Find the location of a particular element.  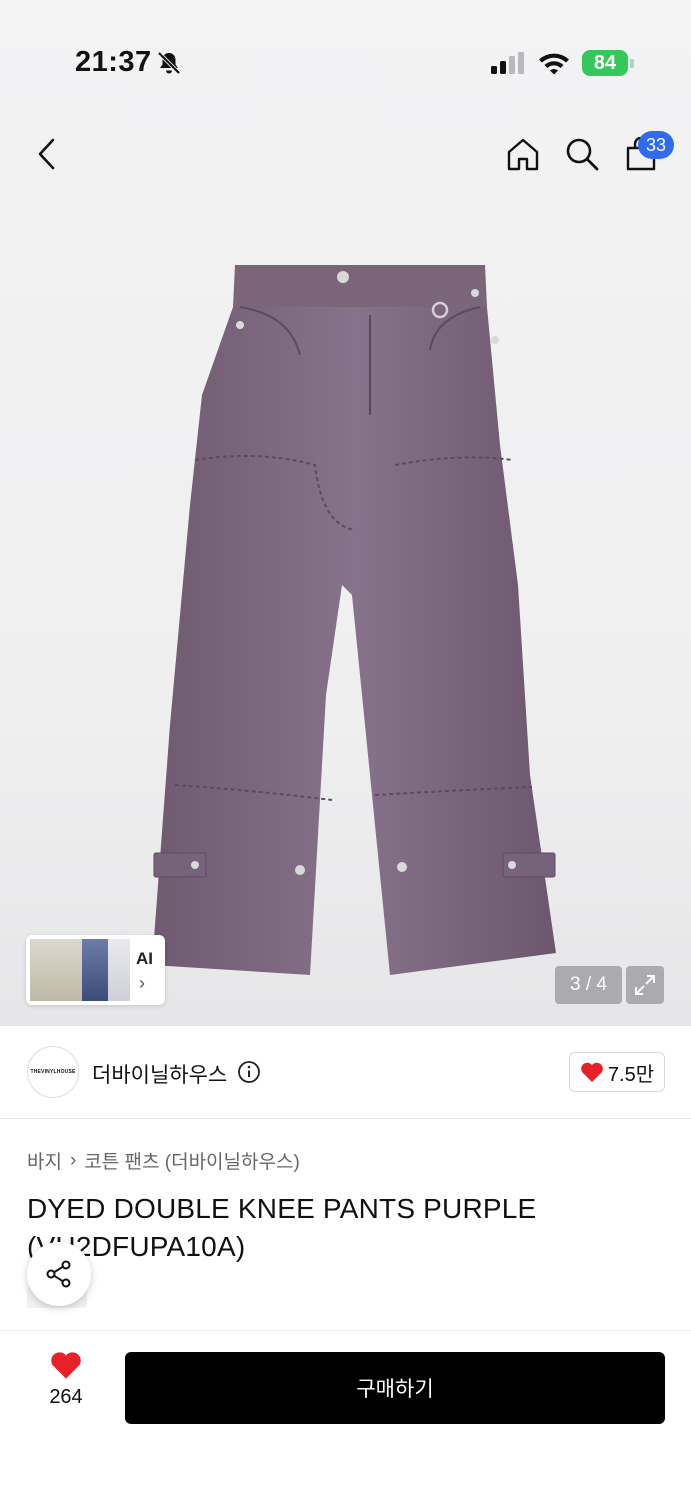

search-button is located at coordinates (582, 154).